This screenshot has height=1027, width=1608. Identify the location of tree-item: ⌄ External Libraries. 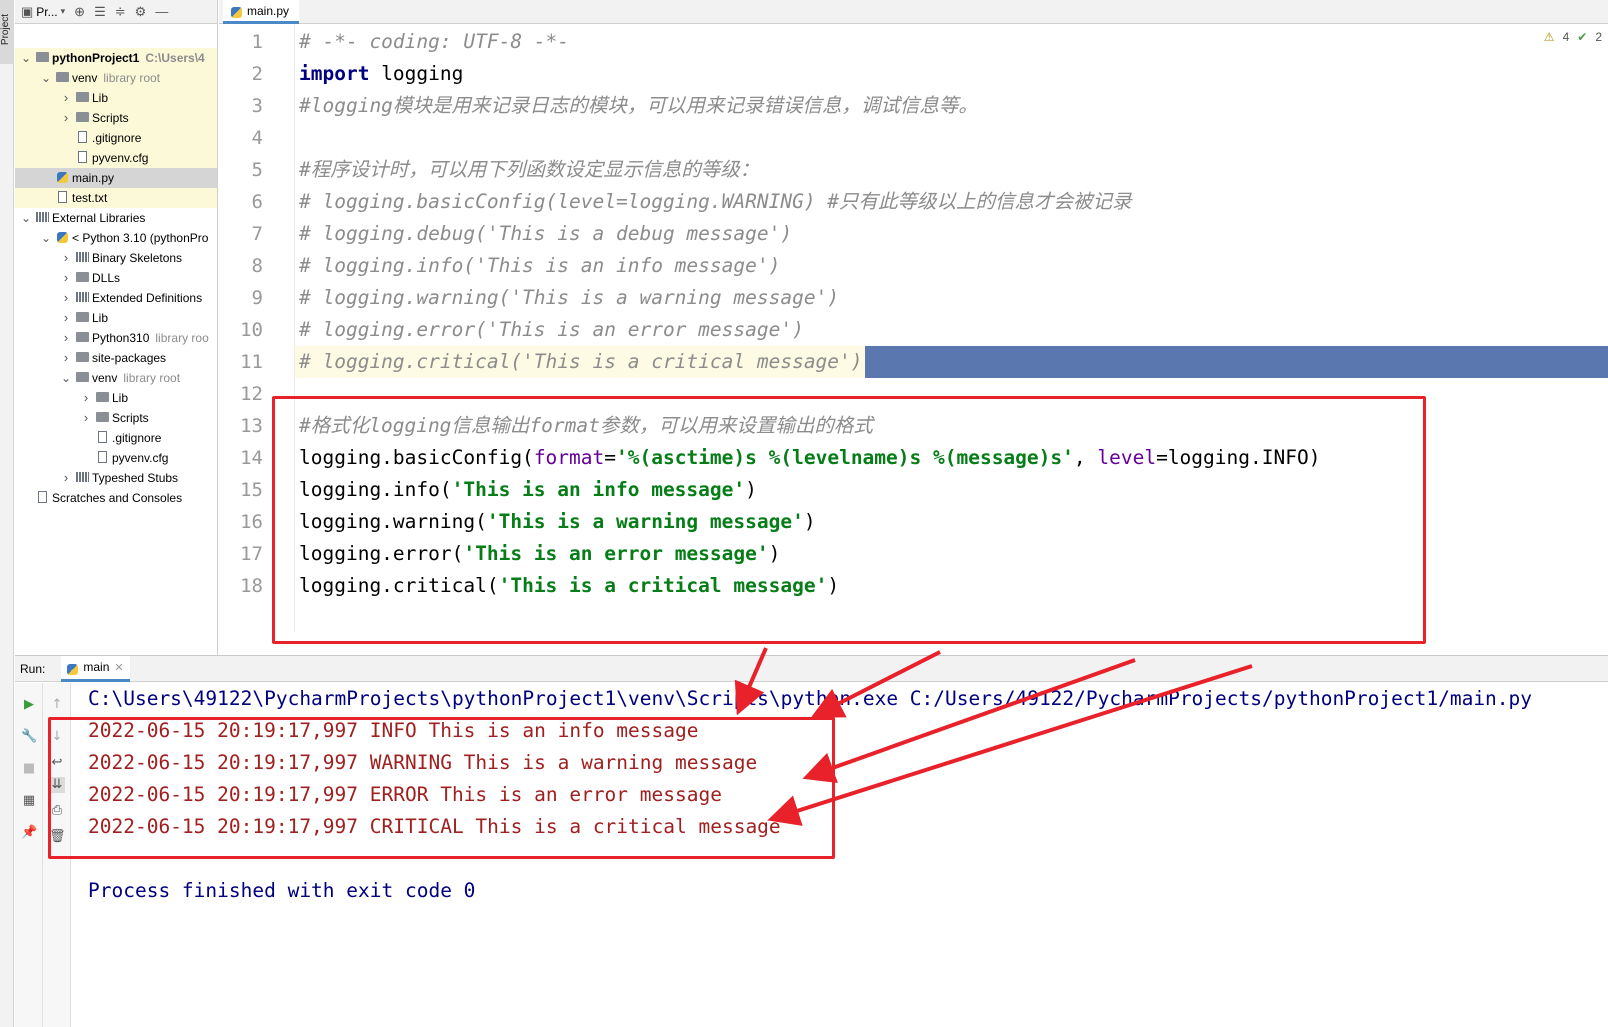
(116, 218).